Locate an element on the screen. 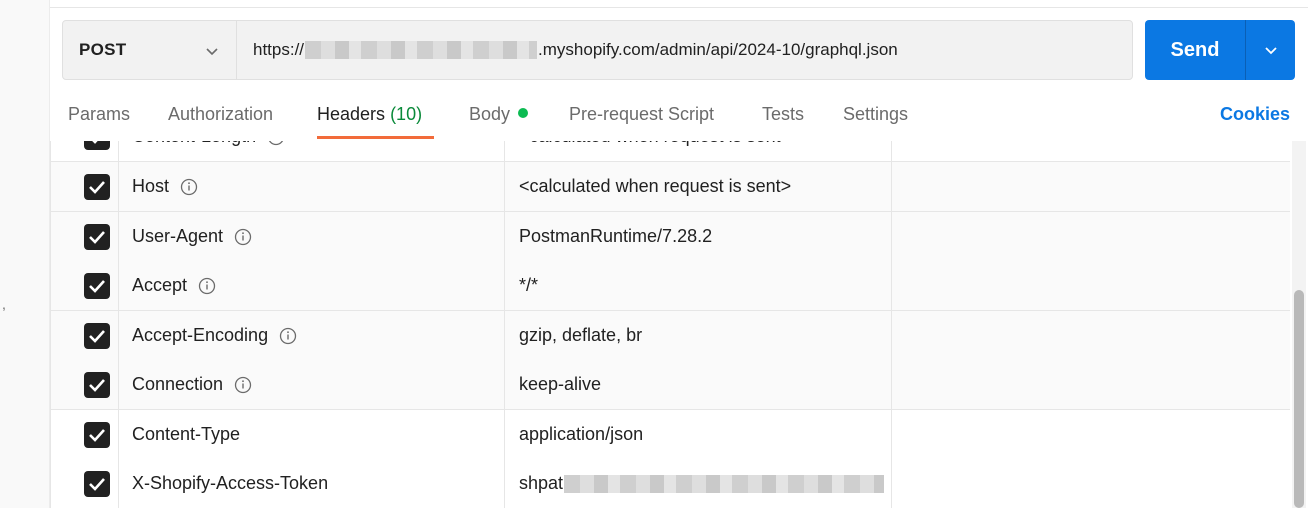 This screenshot has height=508, width=1314. redacted-store-name is located at coordinates (421, 50).